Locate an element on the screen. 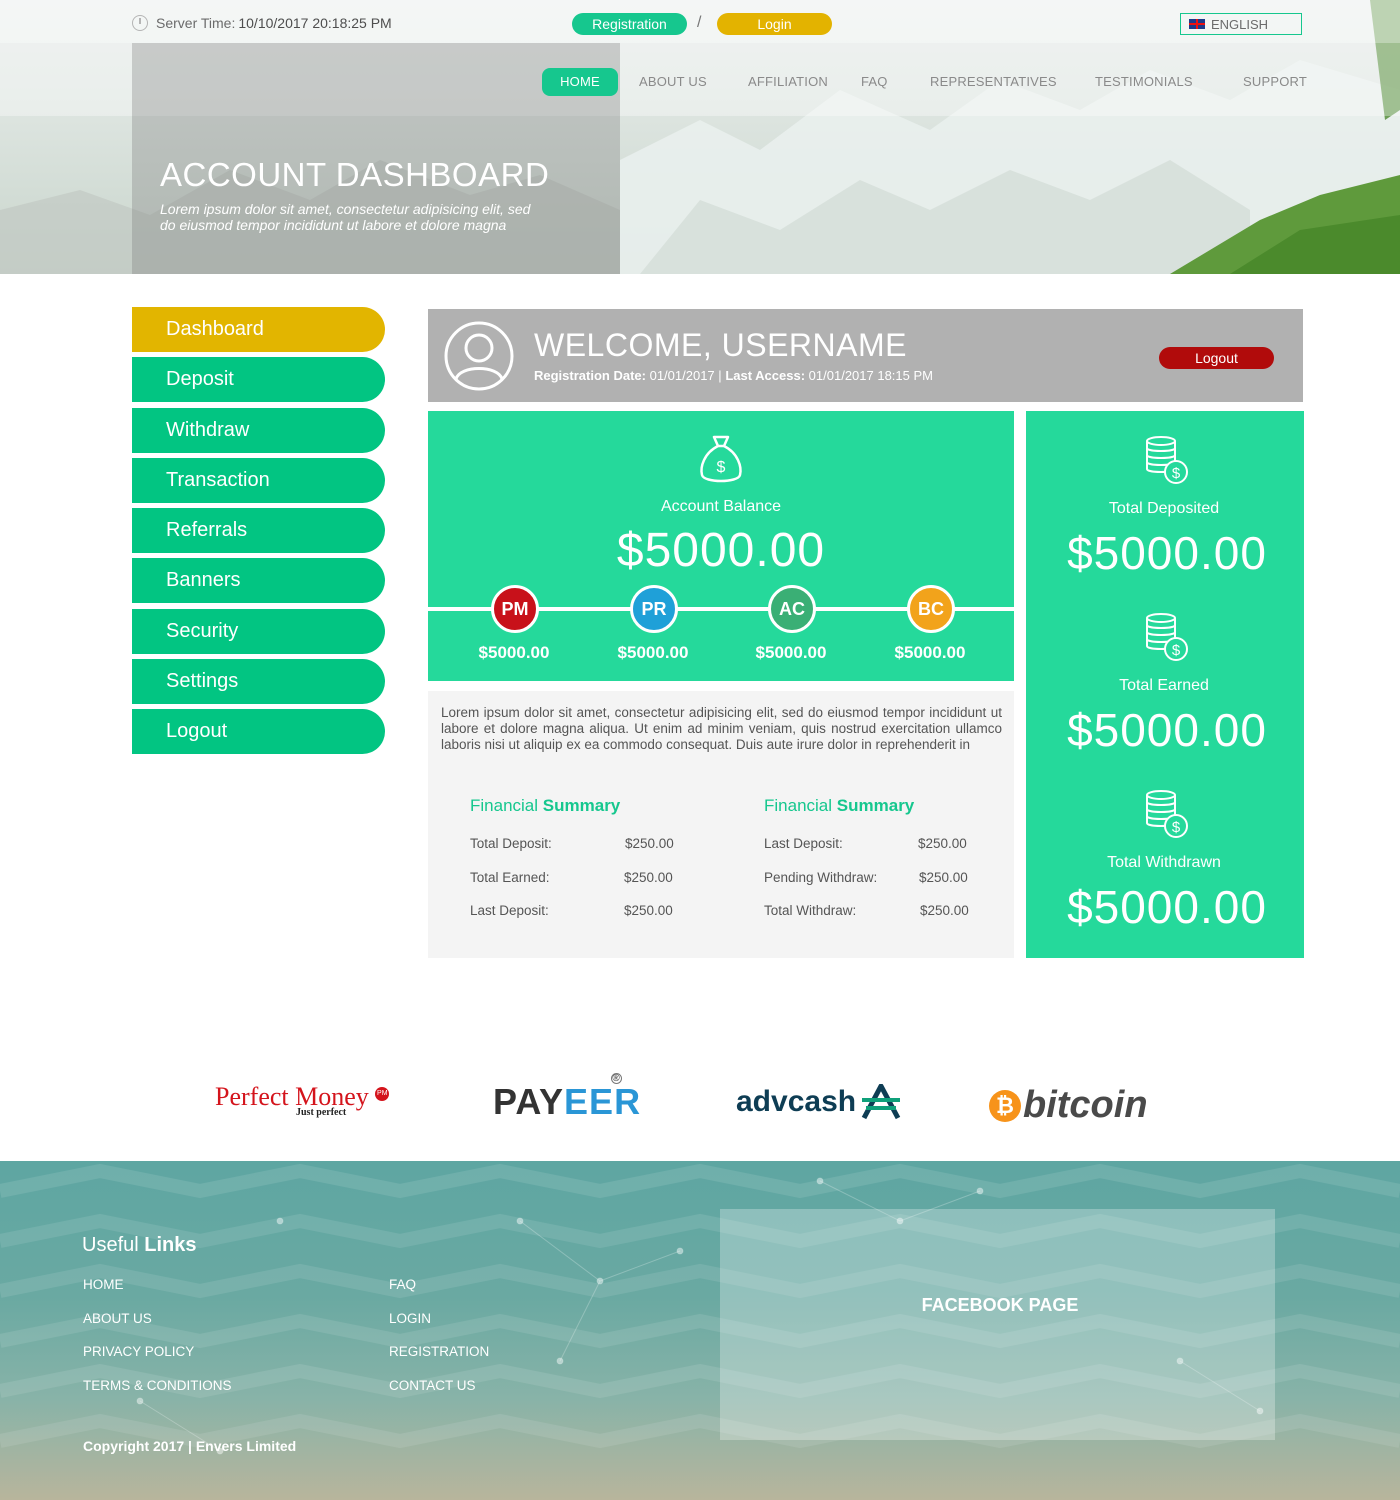 This screenshot has height=1500, width=1400. language-selector: ENGLISH is located at coordinates (1241, 24).